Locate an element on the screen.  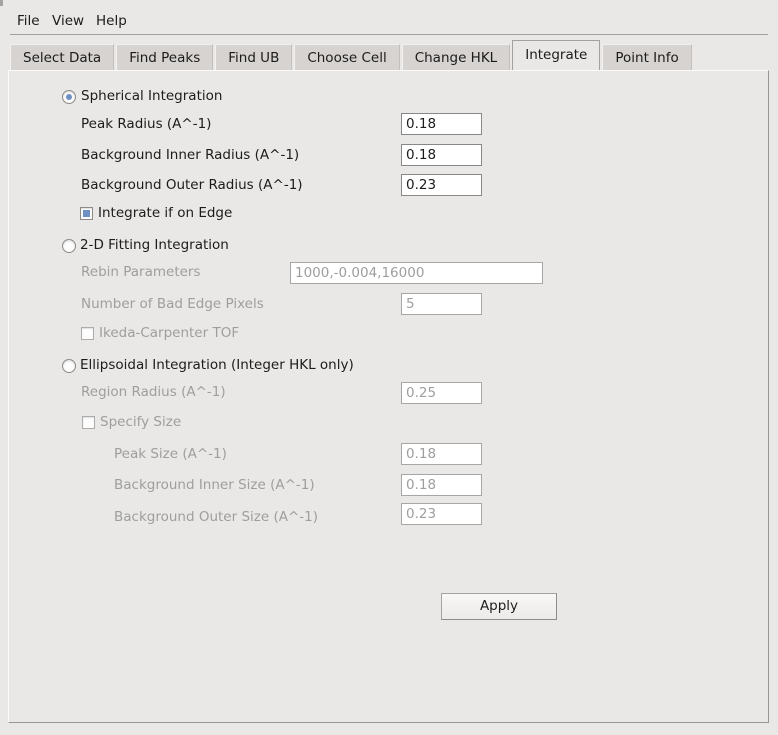
window-corner-mark is located at coordinates (1, 3).